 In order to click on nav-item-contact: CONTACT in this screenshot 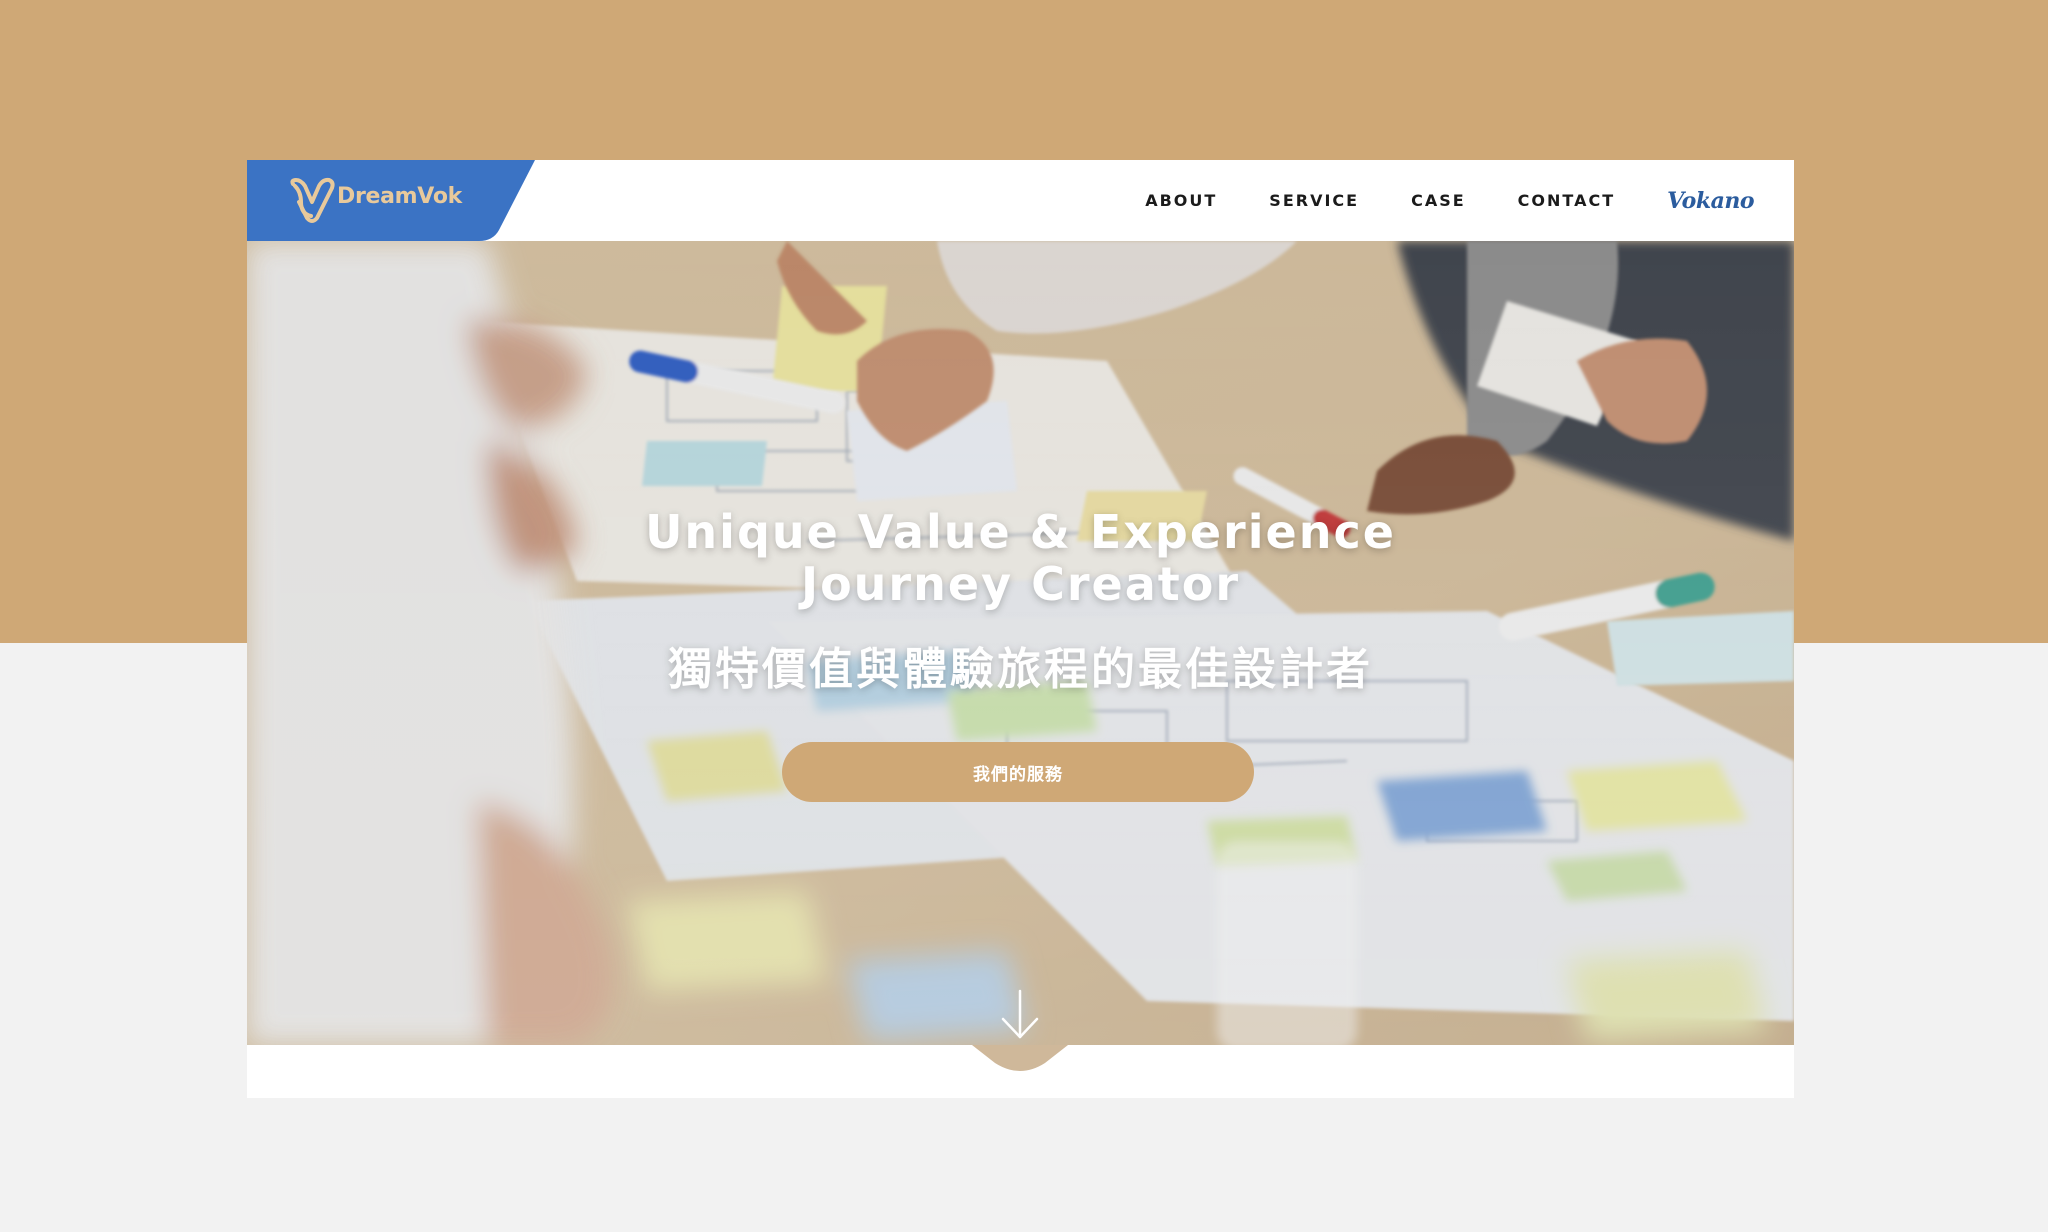, I will do `click(1566, 200)`.